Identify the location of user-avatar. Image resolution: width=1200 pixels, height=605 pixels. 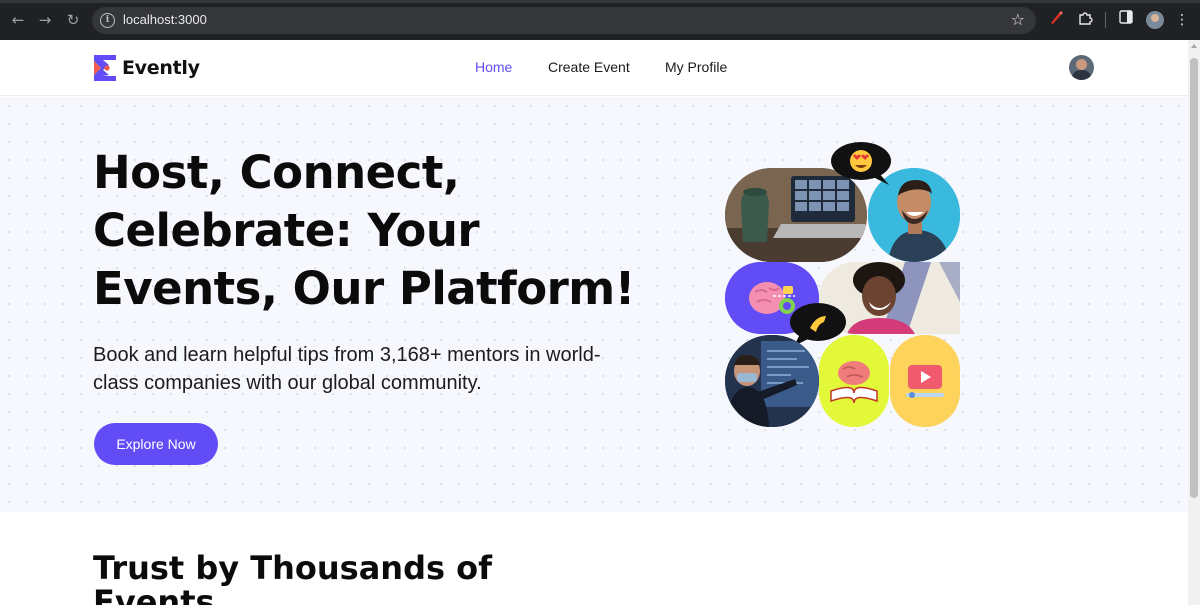
(1081, 67).